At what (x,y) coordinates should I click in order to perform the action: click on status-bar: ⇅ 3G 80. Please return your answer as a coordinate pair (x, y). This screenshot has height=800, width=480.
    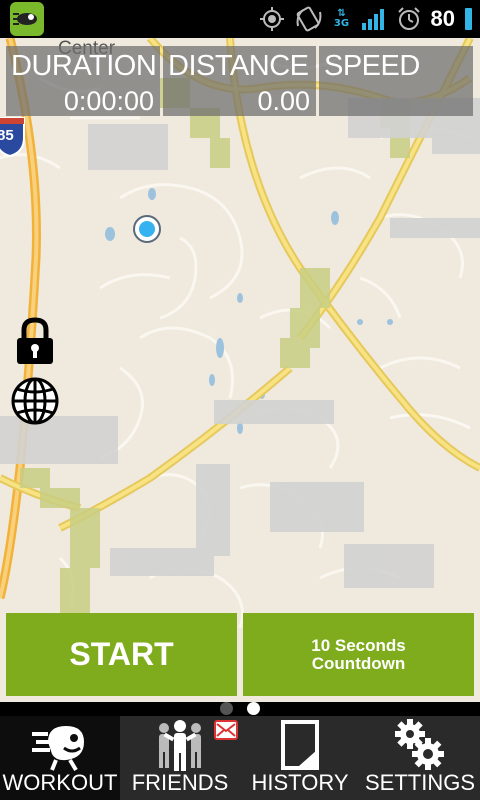
    Looking at the image, I should click on (240, 19).